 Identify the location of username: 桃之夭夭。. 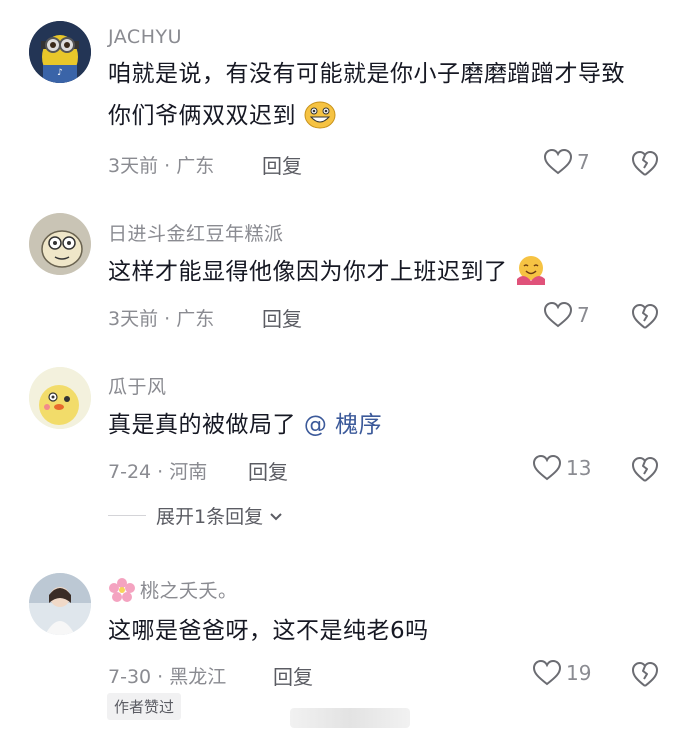
(173, 589).